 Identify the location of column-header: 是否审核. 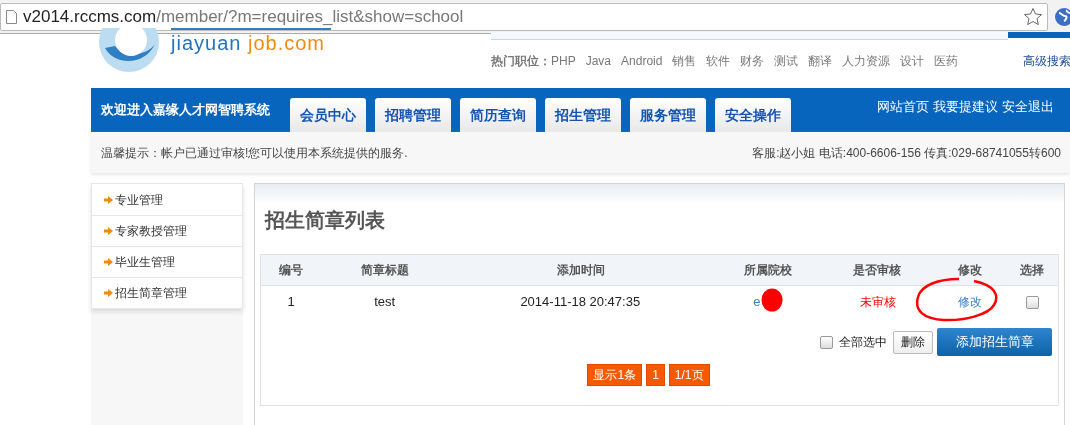
(877, 270).